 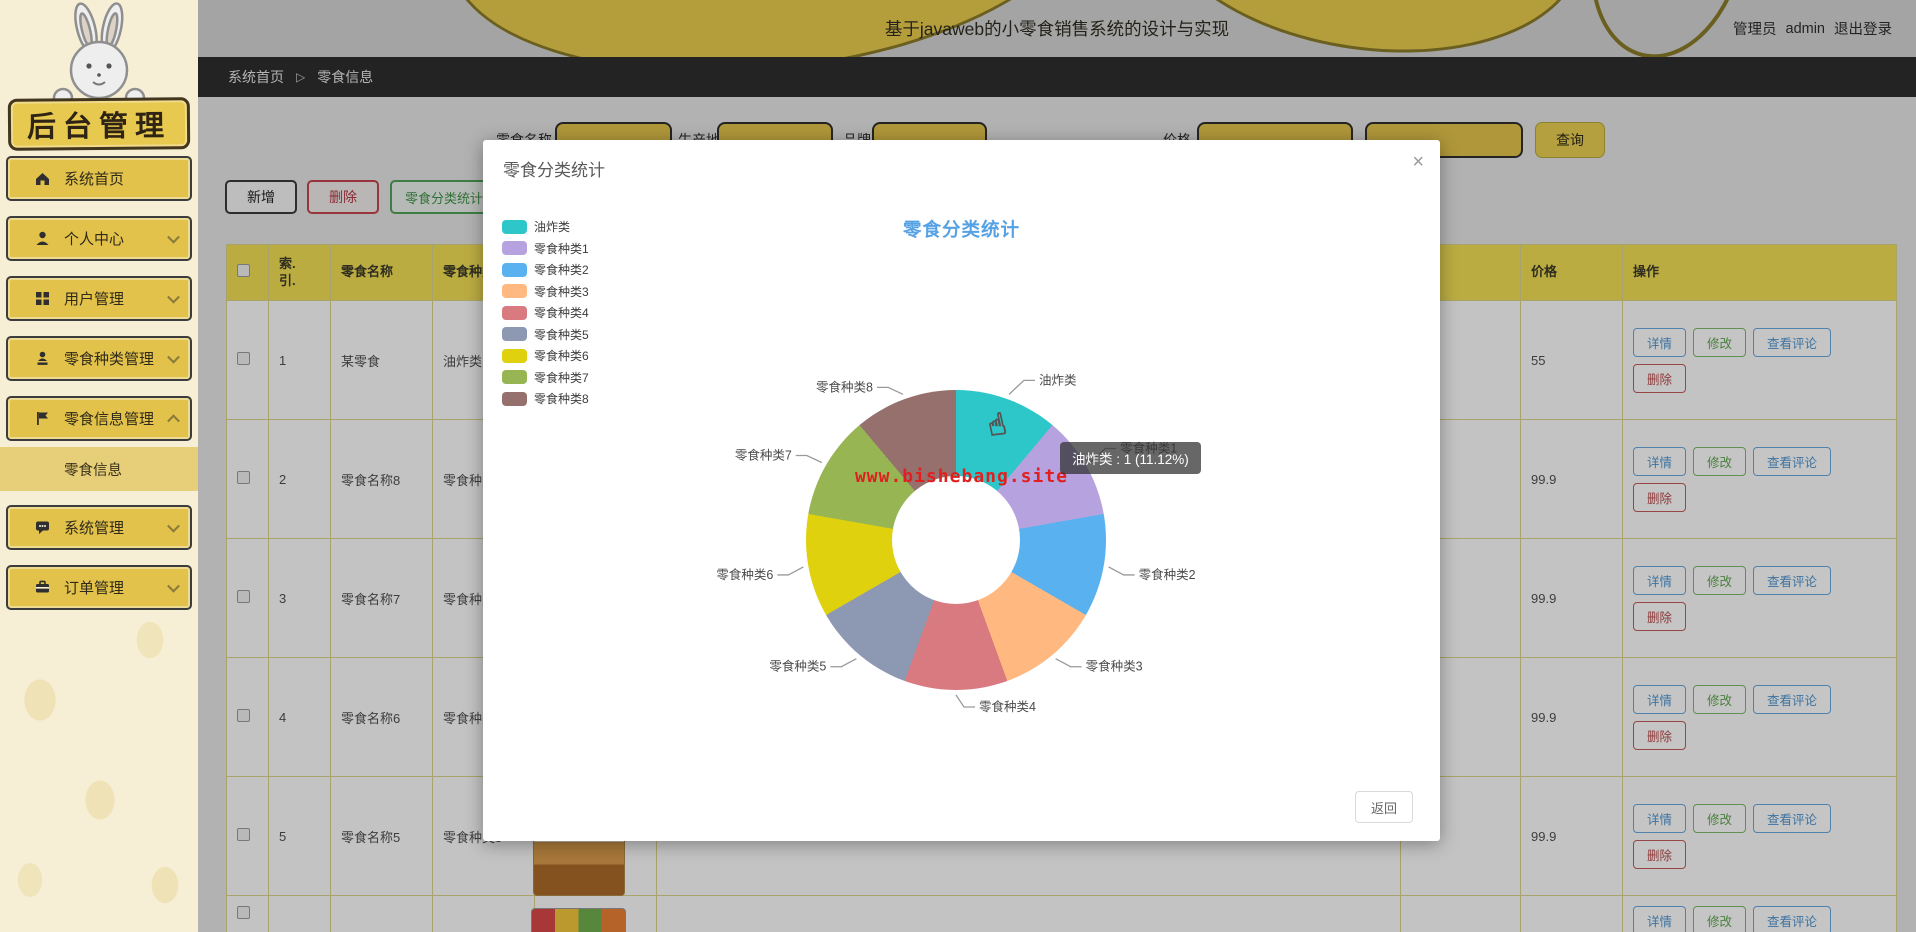 What do you see at coordinates (444, 197) in the screenshot?
I see `category-stats-button: 零食分类统计` at bounding box center [444, 197].